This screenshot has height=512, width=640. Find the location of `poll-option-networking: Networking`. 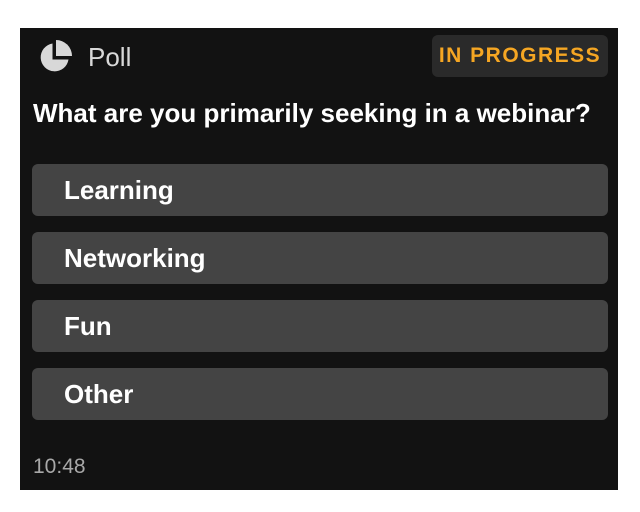

poll-option-networking: Networking is located at coordinates (320, 258).